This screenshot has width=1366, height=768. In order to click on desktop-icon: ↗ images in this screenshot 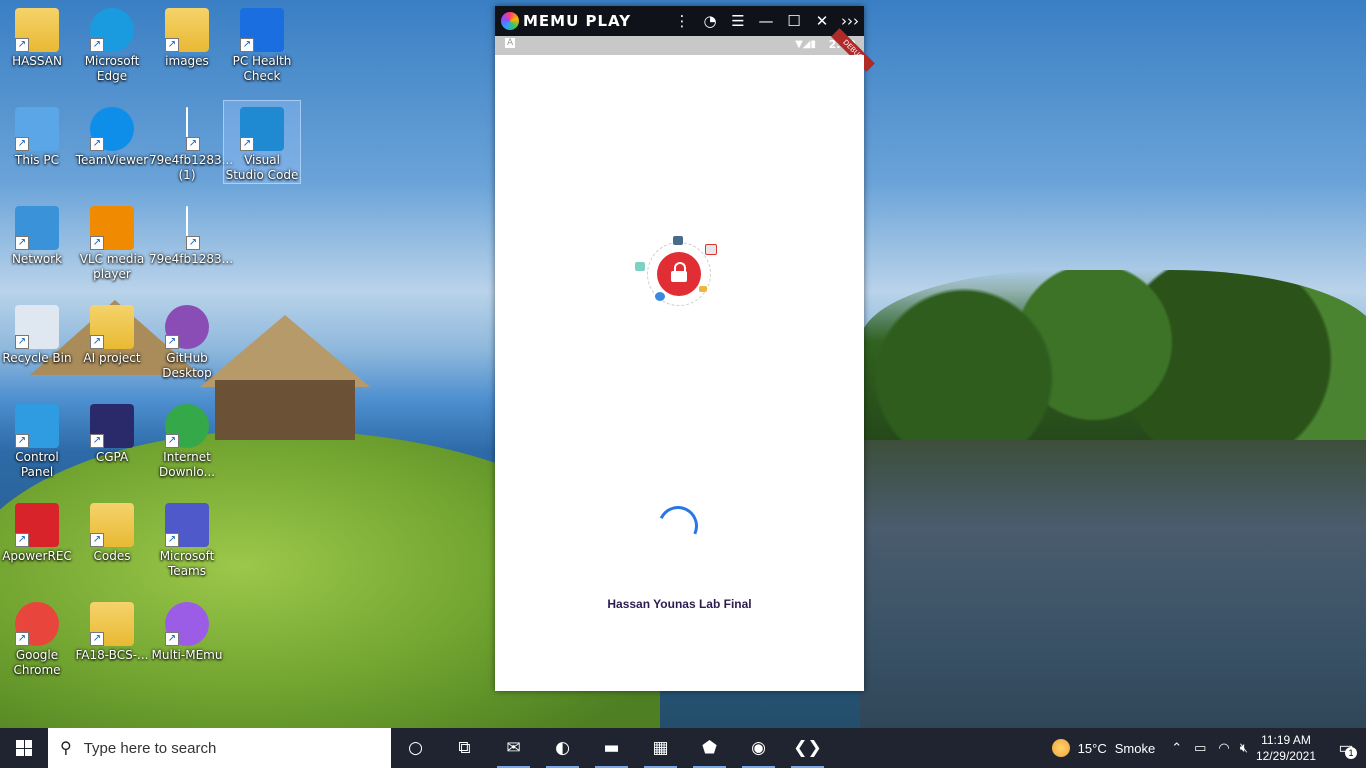, I will do `click(187, 35)`.